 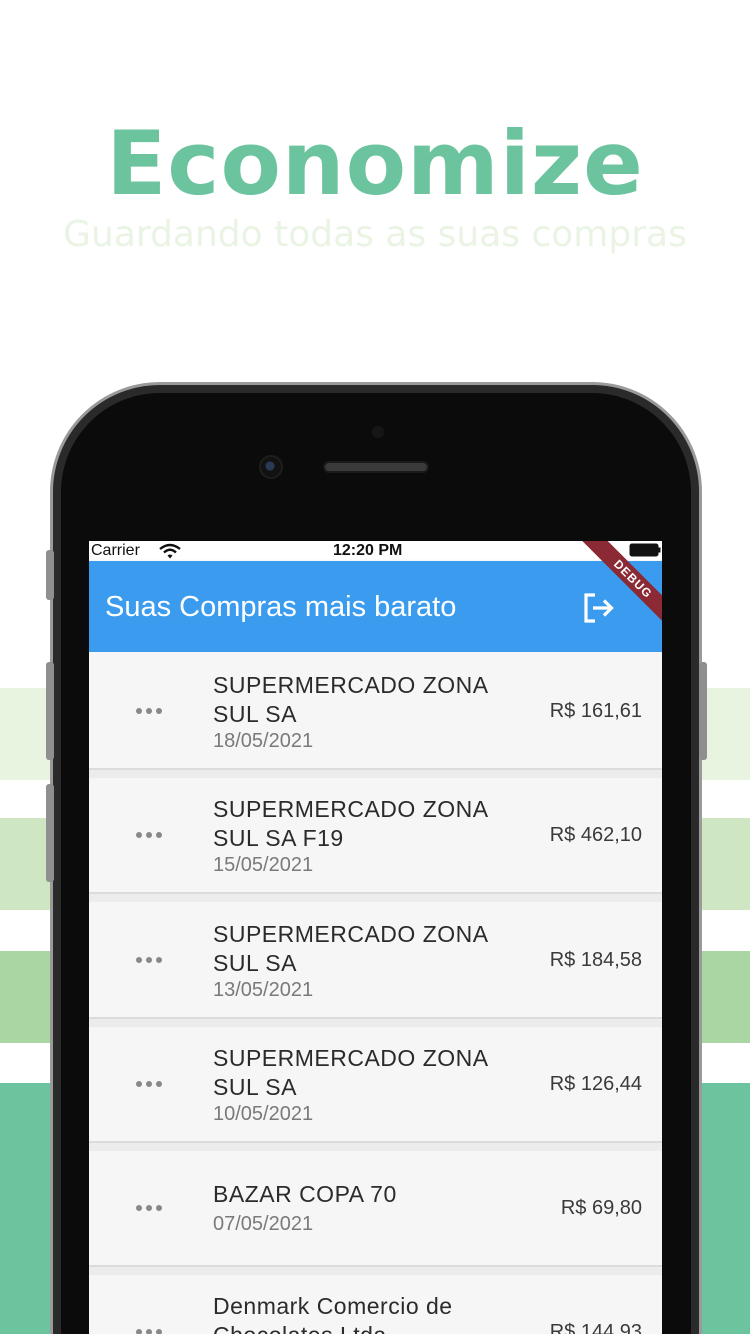 I want to click on battery-icon, so click(x=645, y=550).